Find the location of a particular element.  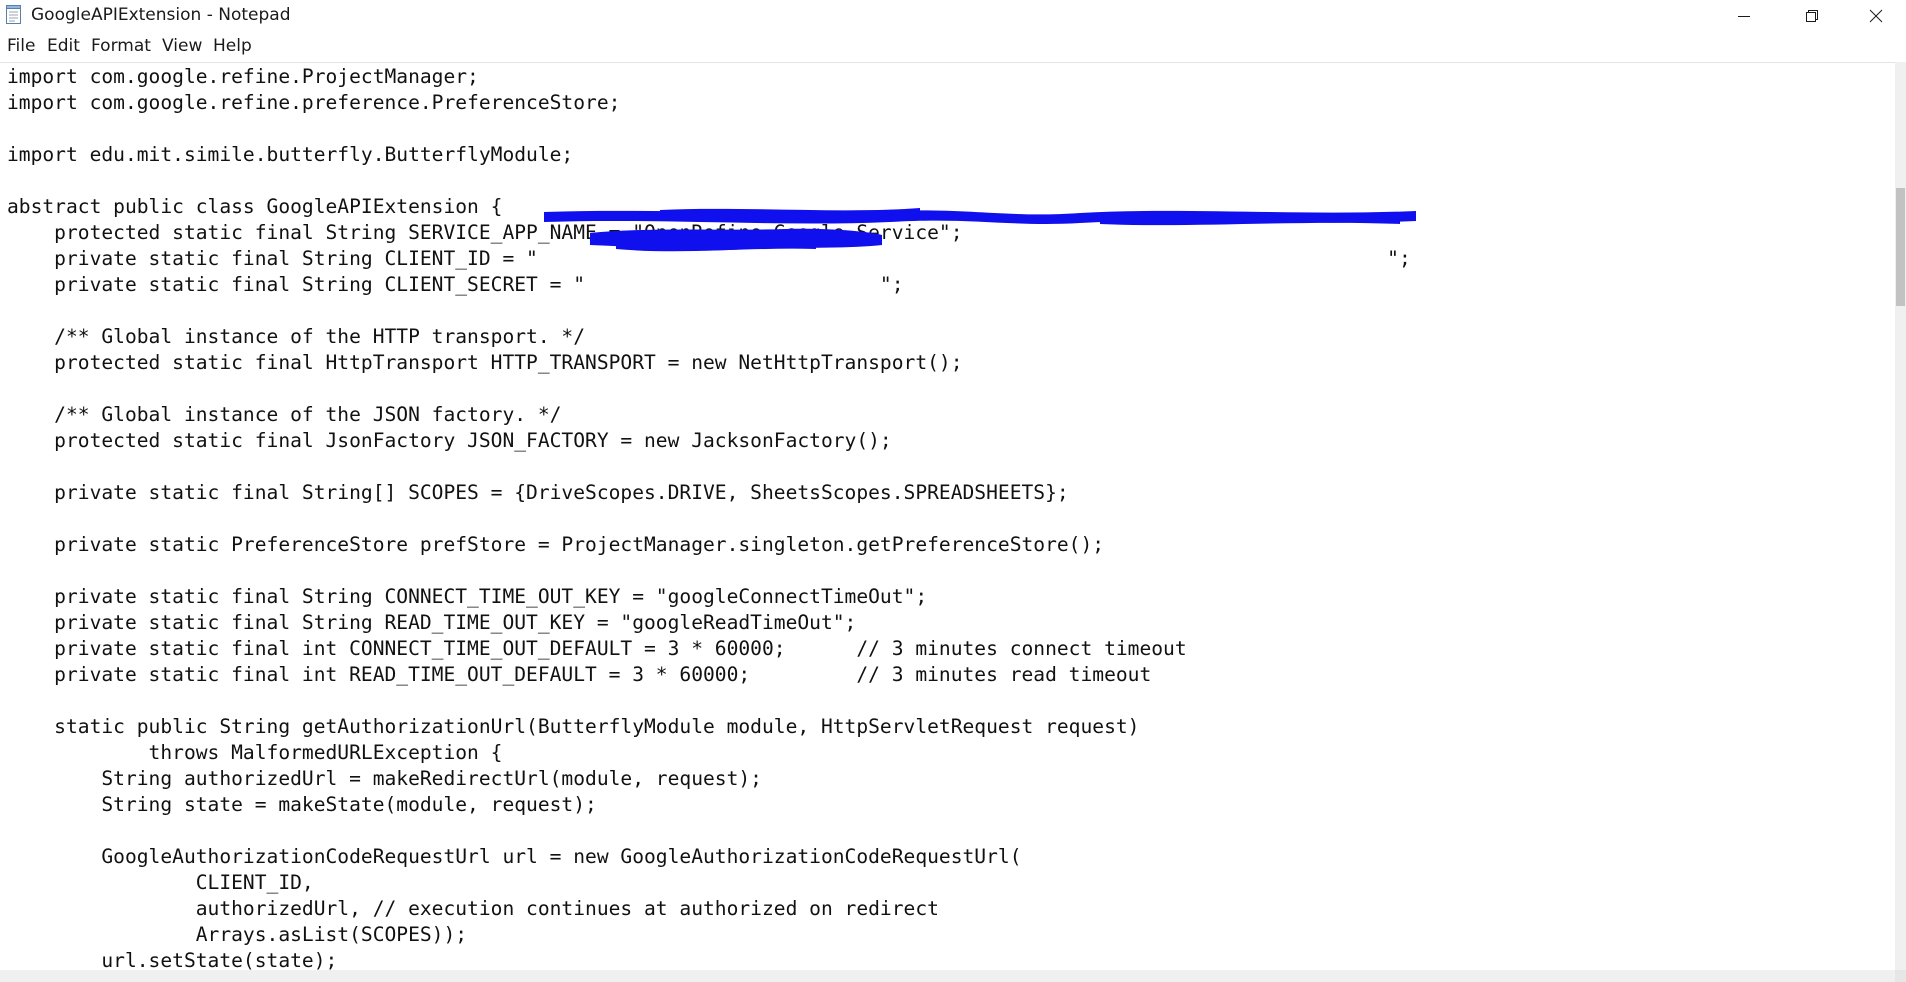

window-title: GoogleAPIExtension - Notepad is located at coordinates (161, 15).